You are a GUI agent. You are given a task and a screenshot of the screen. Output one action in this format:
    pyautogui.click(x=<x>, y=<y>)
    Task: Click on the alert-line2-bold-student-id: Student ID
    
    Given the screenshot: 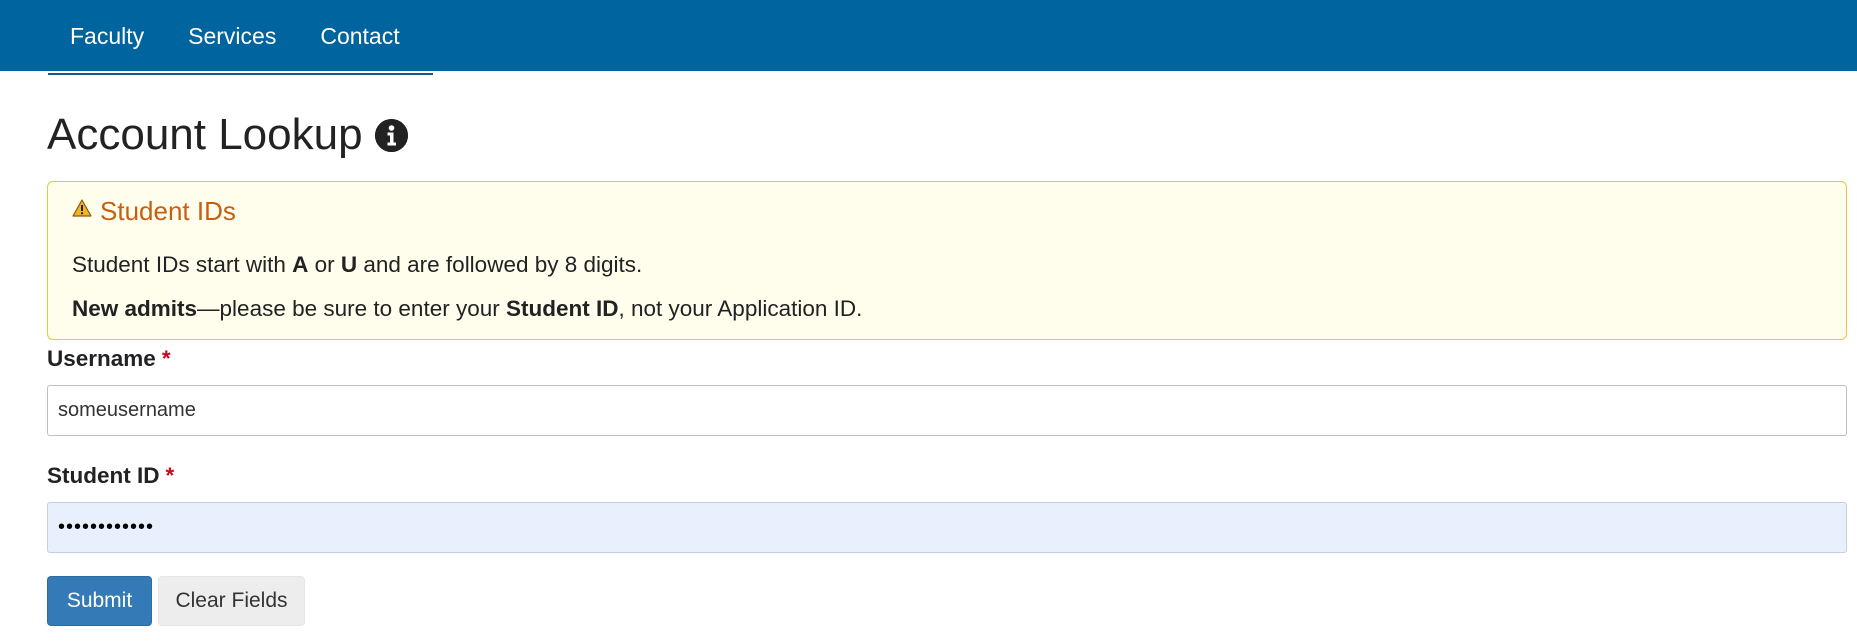 What is the action you would take?
    pyautogui.click(x=562, y=308)
    